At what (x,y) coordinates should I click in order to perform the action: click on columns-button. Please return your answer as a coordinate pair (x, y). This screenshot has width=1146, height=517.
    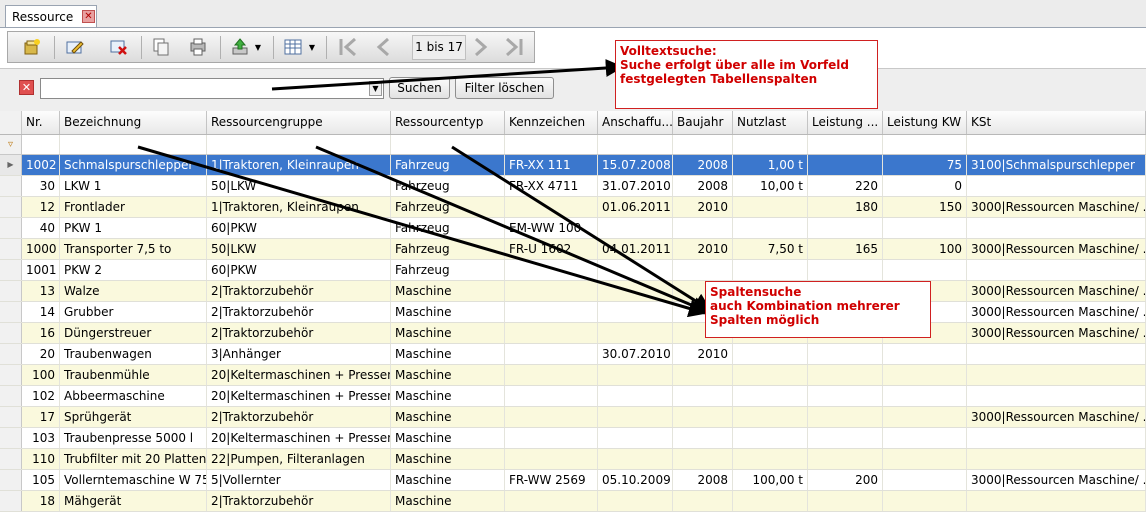
    Looking at the image, I should click on (293, 47).